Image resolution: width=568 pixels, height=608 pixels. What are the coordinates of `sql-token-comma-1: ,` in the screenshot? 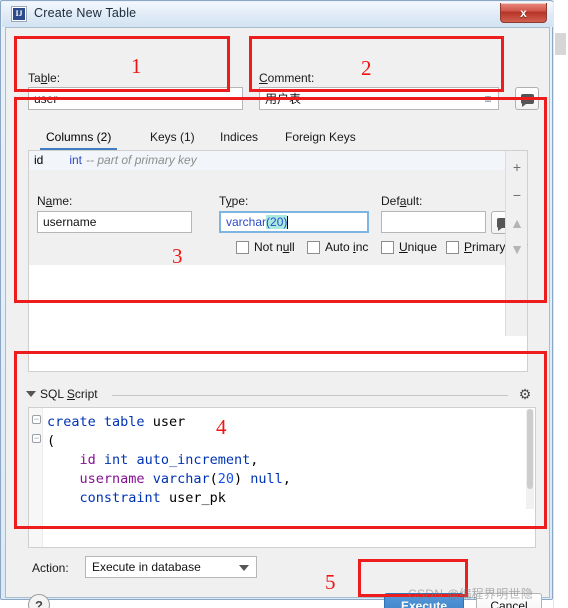 It's located at (254, 460).